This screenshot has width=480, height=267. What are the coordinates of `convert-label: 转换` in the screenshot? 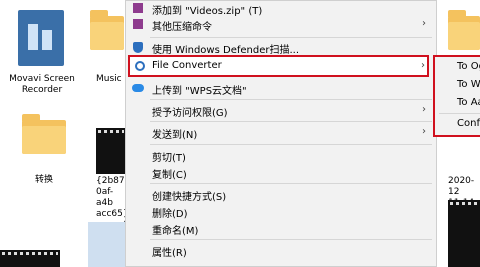 It's located at (43, 180).